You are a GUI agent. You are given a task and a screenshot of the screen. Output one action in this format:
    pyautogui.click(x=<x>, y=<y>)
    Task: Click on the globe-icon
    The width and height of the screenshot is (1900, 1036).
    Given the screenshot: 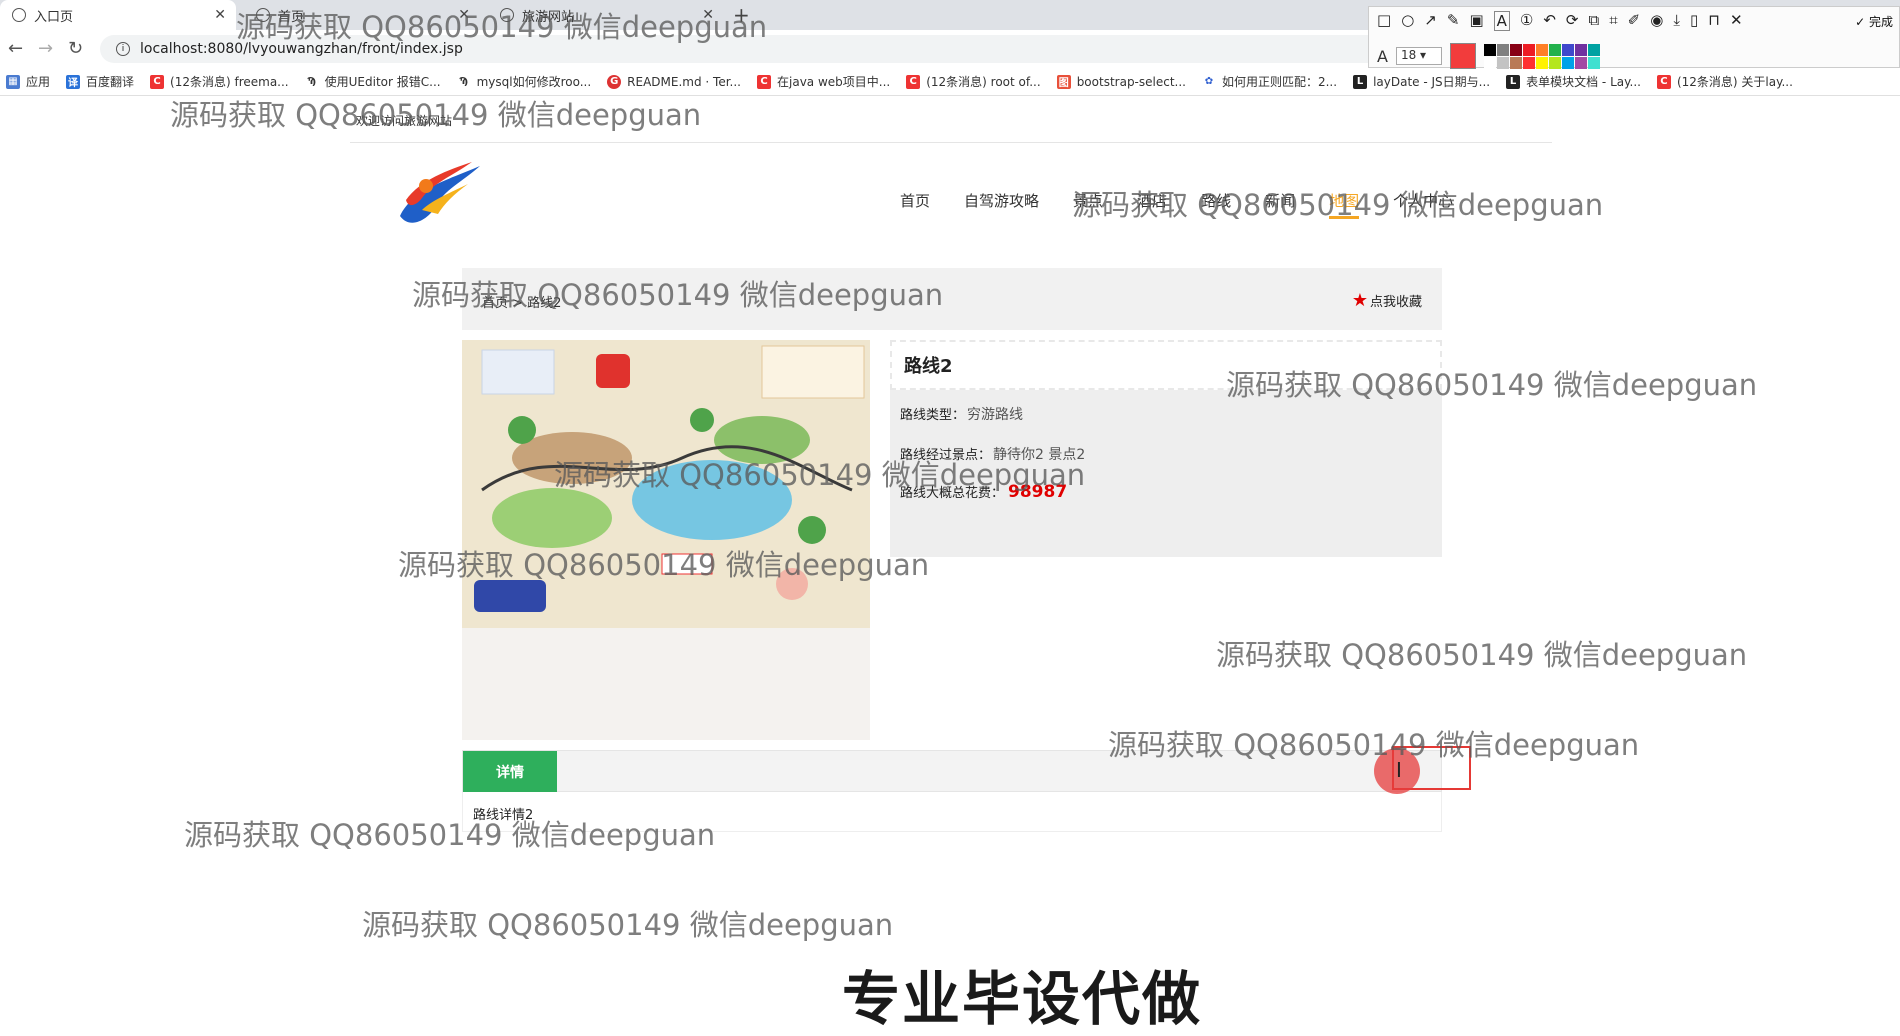 What is the action you would take?
    pyautogui.click(x=19, y=15)
    